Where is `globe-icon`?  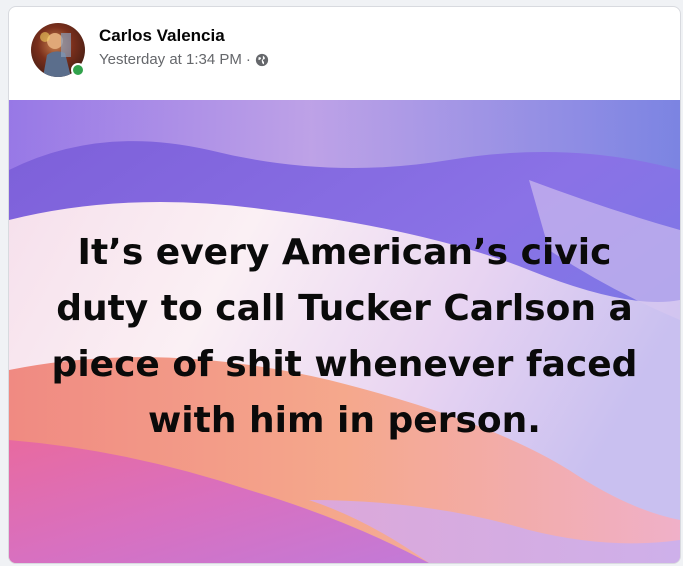
globe-icon is located at coordinates (262, 60).